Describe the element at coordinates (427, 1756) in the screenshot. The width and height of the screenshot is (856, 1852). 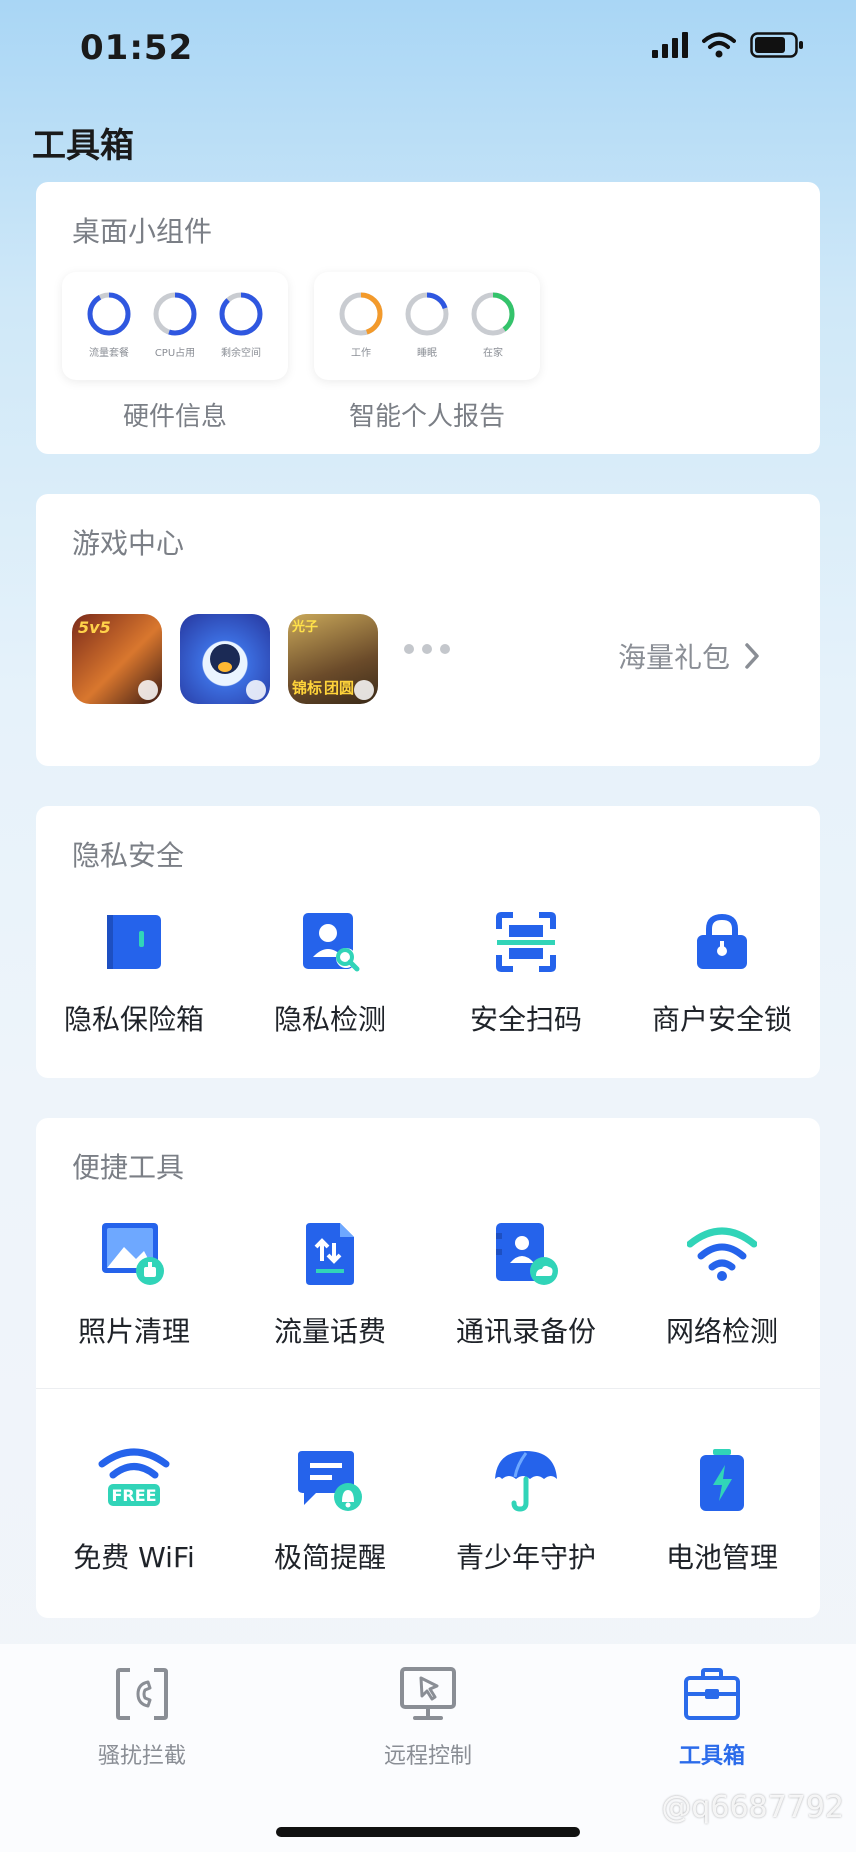
I see `tab-label: 远程控制` at that location.